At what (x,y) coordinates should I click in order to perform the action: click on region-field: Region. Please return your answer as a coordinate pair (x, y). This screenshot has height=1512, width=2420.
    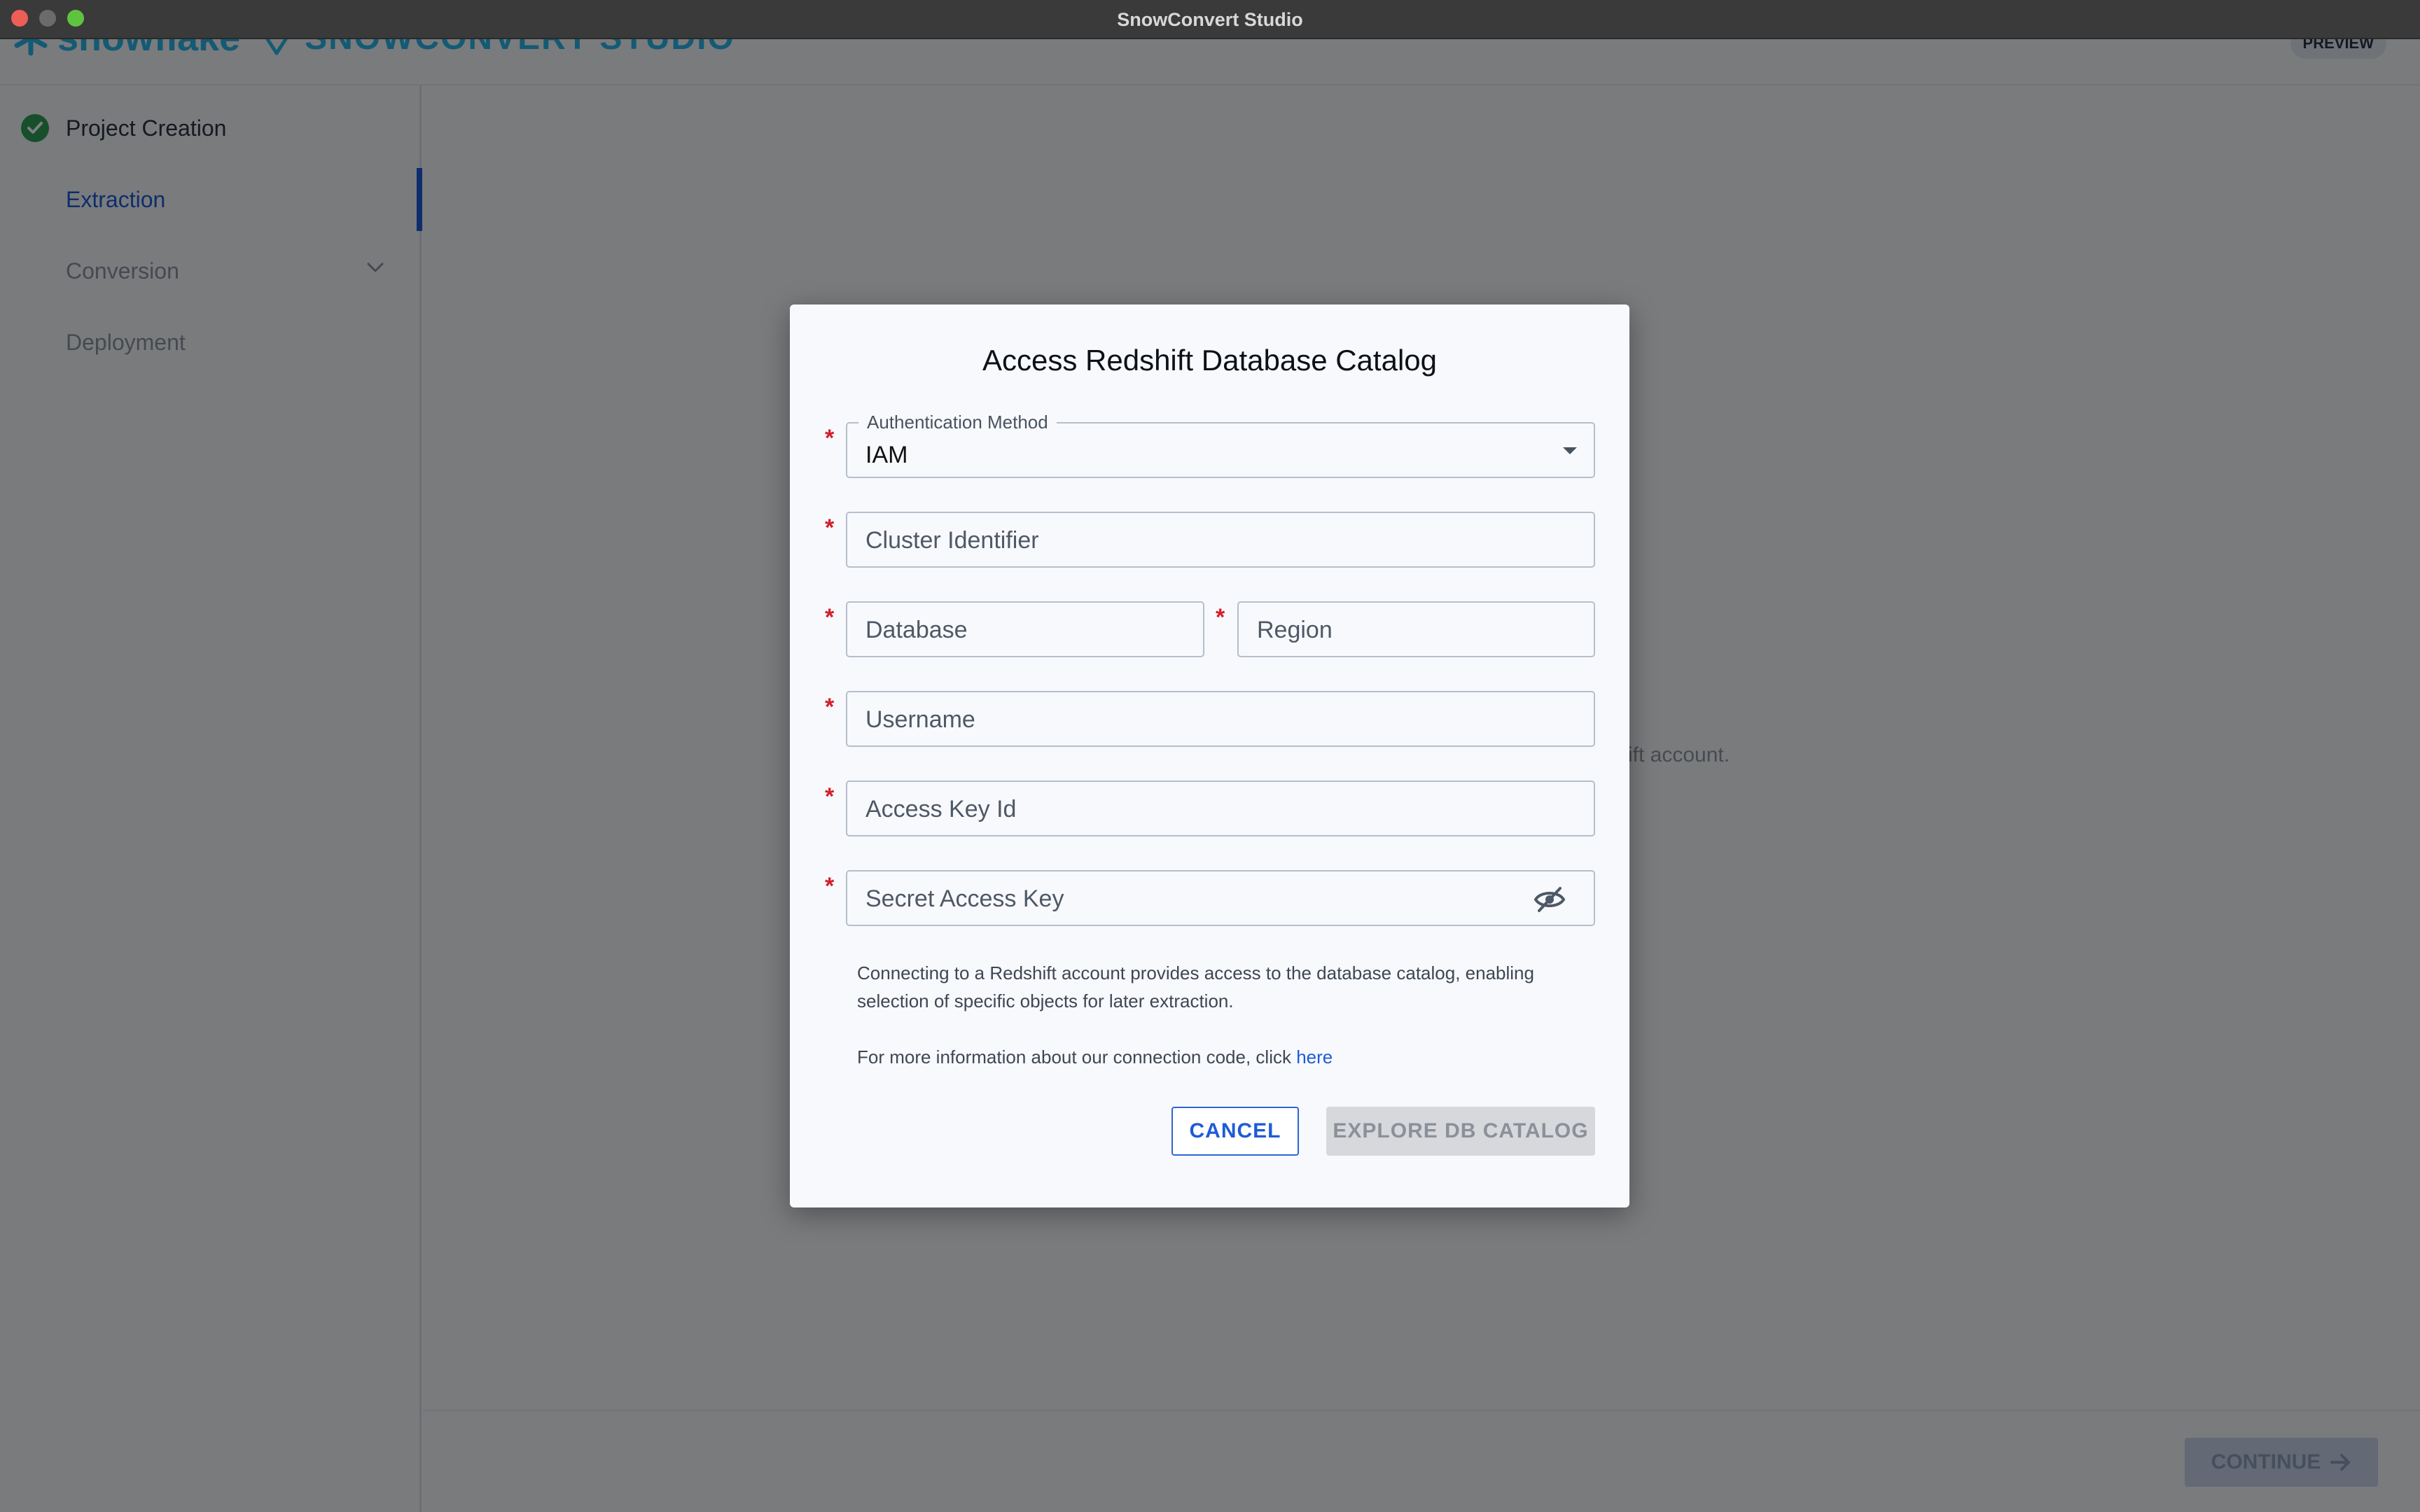
    Looking at the image, I should click on (1416, 629).